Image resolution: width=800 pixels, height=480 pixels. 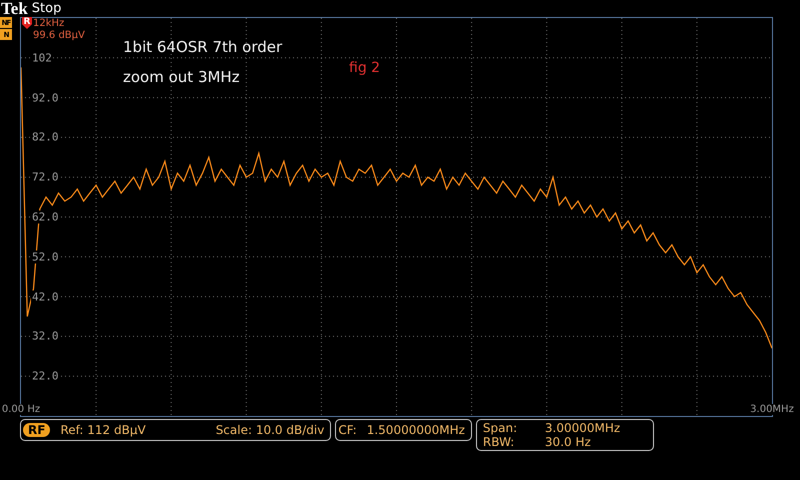 What do you see at coordinates (500, 428) in the screenshot?
I see `span-label: Span:` at bounding box center [500, 428].